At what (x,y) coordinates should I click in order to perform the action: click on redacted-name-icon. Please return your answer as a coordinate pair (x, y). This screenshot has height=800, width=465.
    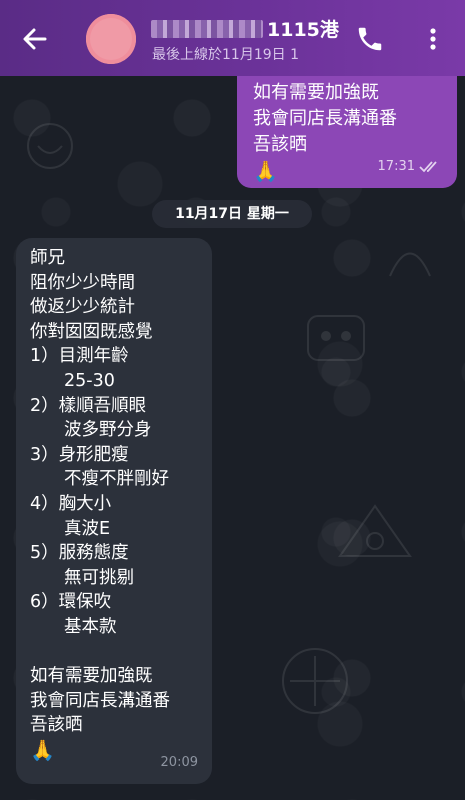
    Looking at the image, I should click on (207, 29).